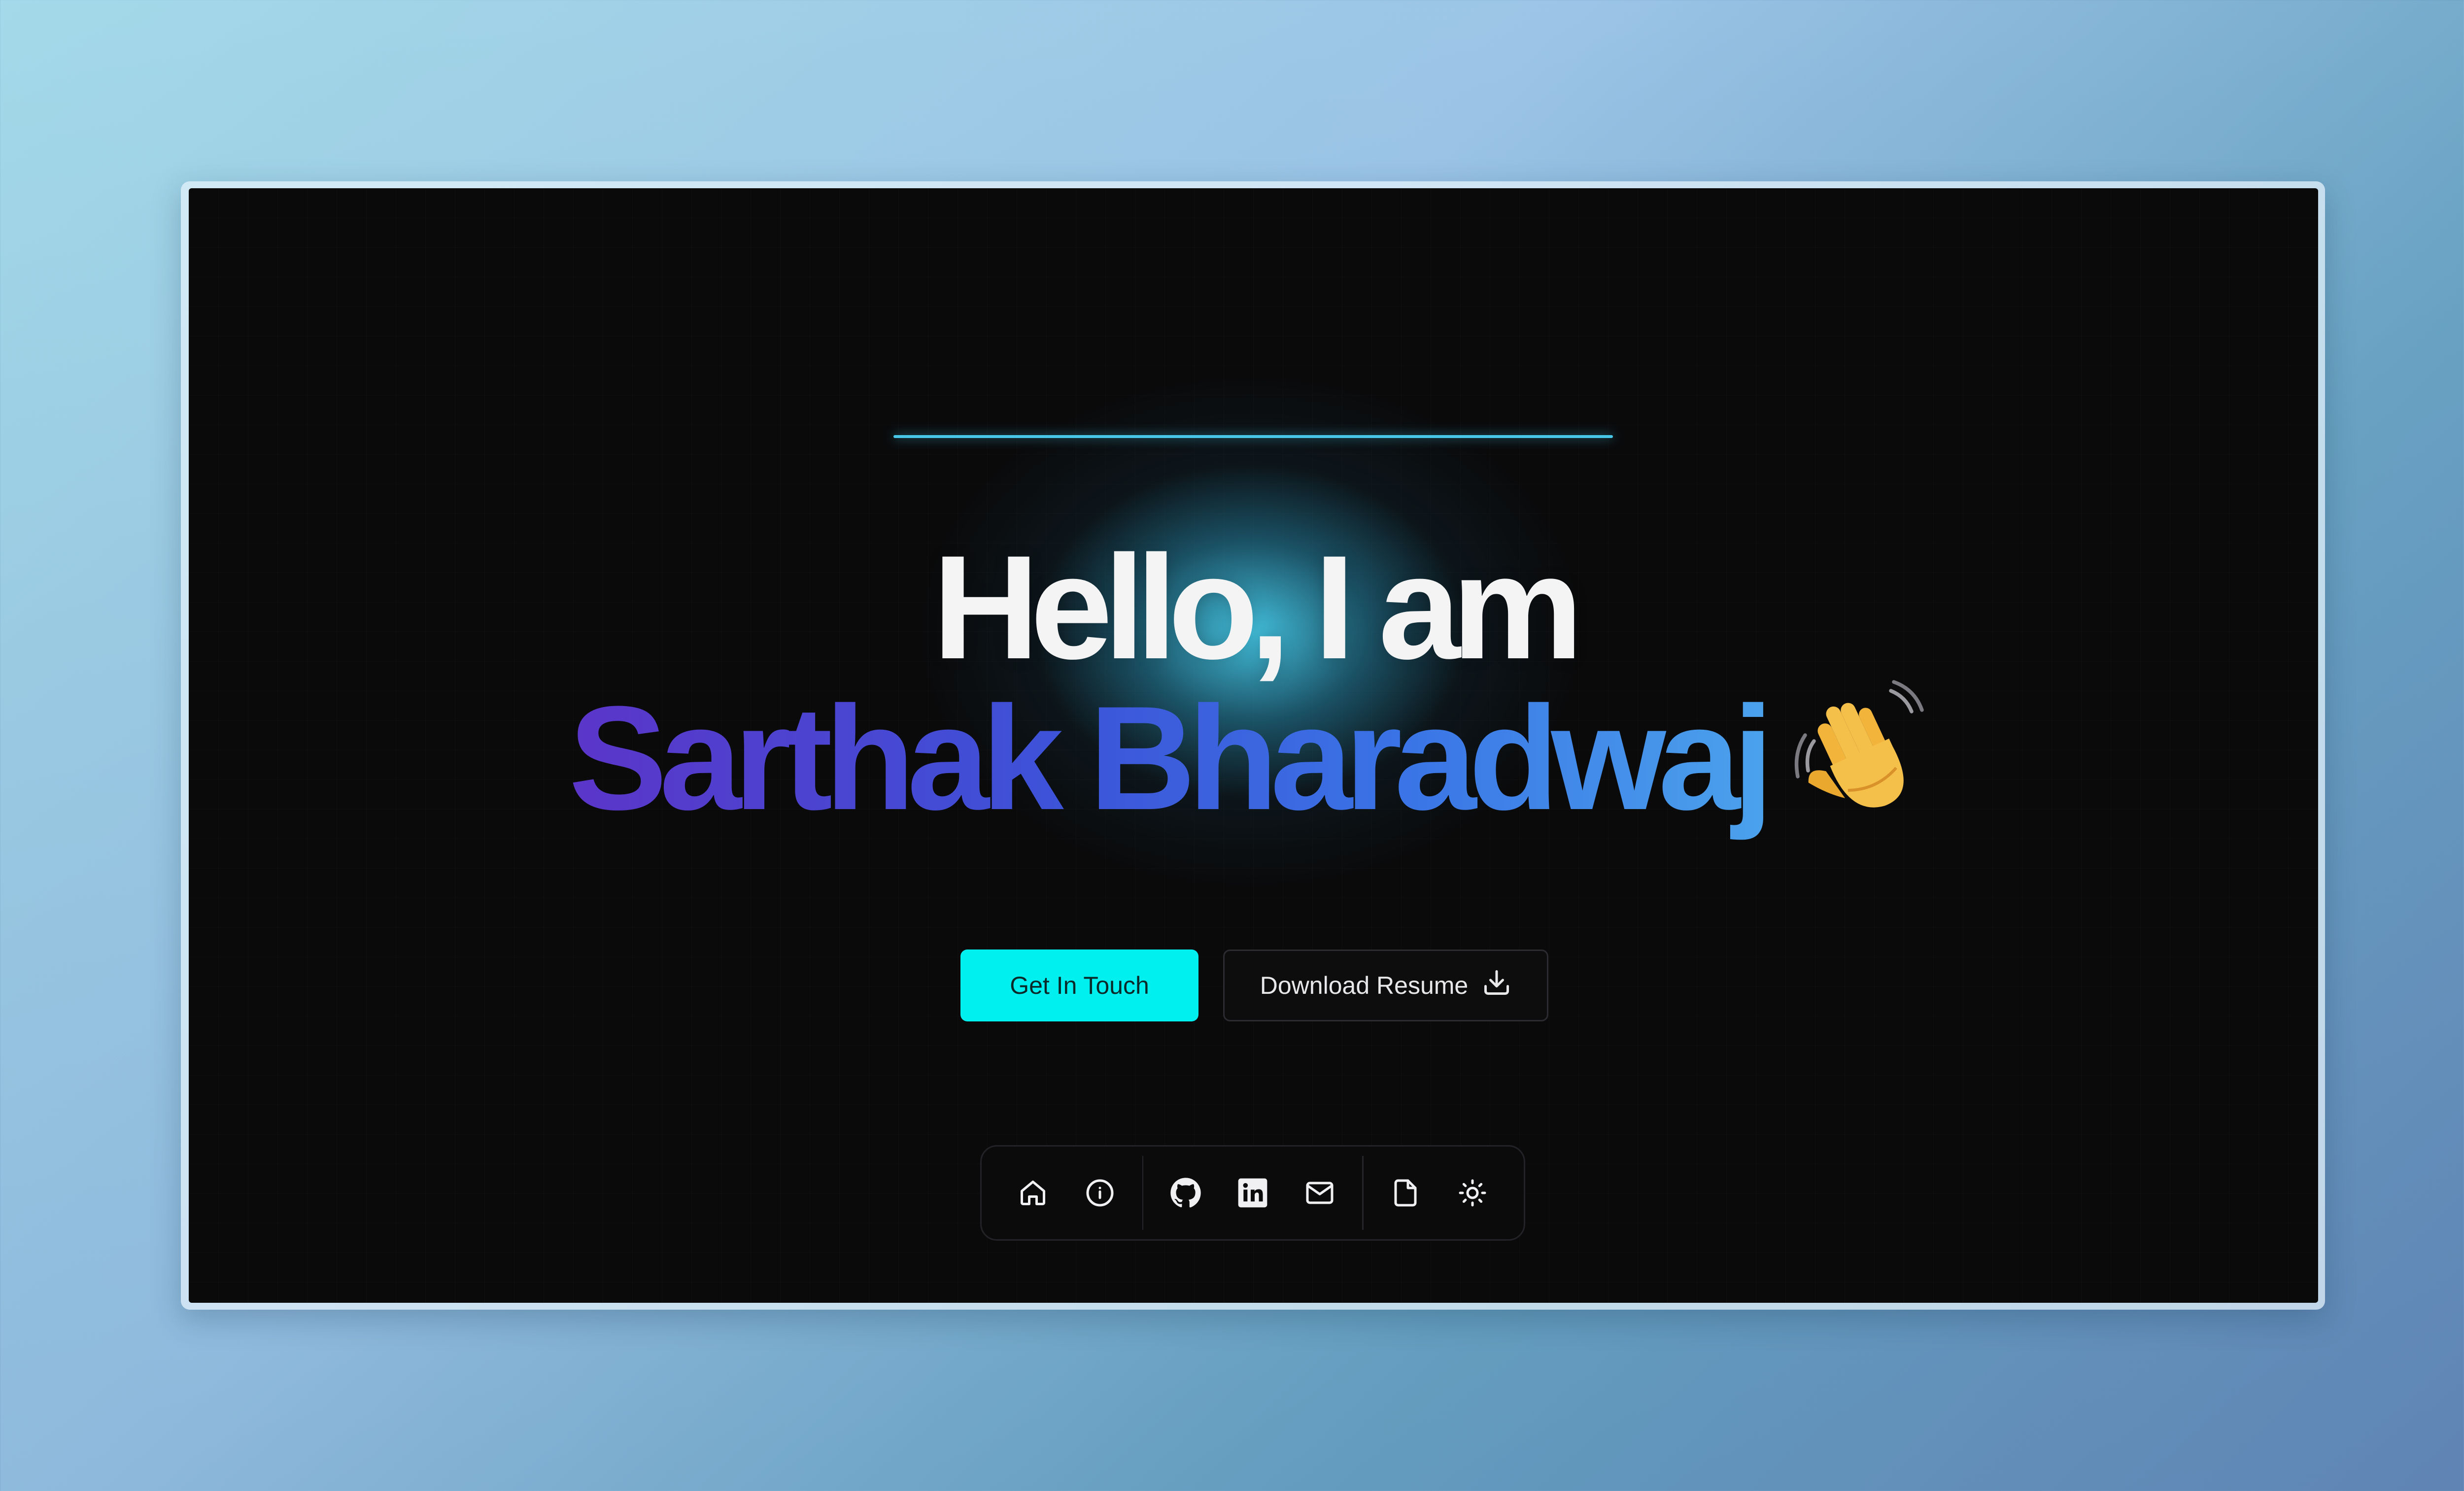 This screenshot has height=1491, width=2464. I want to click on download-resume-label: Download Resume, so click(1364, 985).